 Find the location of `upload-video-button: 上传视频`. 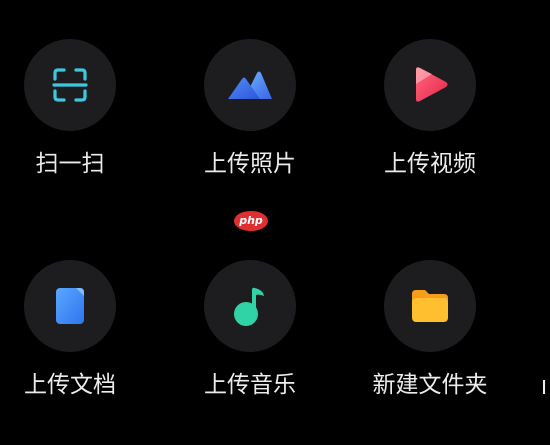

upload-video-button: 上传视频 is located at coordinates (430, 124).